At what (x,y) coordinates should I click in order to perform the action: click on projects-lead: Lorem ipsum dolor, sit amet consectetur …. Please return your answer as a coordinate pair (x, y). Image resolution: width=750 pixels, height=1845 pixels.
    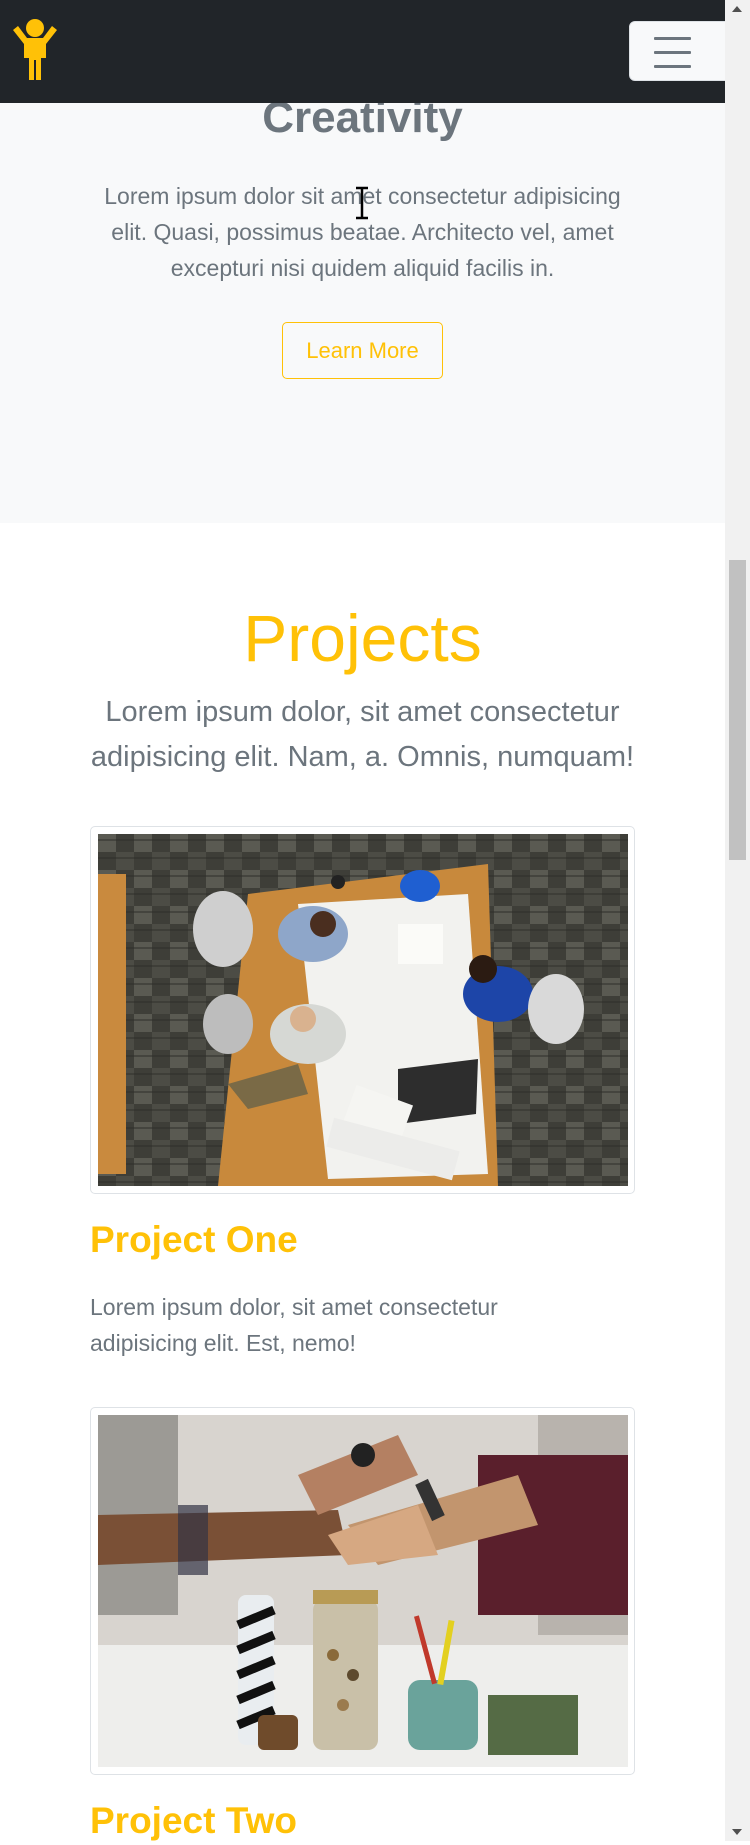
    Looking at the image, I should click on (362, 734).